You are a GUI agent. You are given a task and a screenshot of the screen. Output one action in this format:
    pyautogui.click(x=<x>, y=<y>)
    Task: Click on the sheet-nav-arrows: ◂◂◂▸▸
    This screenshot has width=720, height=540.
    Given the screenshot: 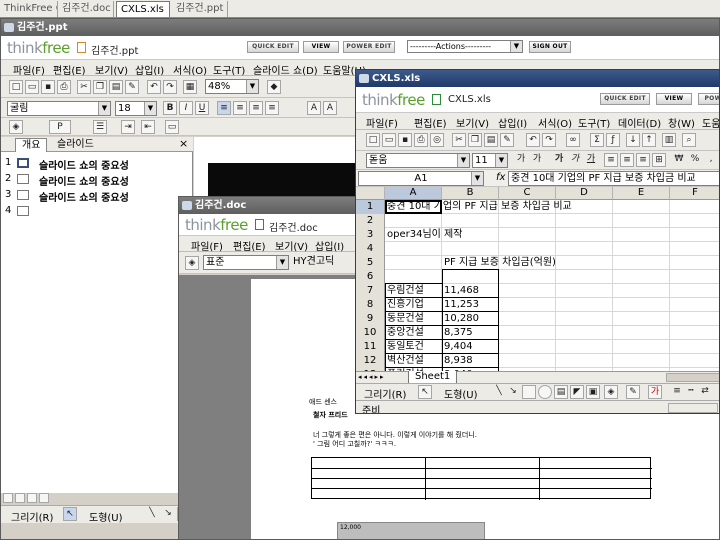 What is the action you would take?
    pyautogui.click(x=372, y=377)
    